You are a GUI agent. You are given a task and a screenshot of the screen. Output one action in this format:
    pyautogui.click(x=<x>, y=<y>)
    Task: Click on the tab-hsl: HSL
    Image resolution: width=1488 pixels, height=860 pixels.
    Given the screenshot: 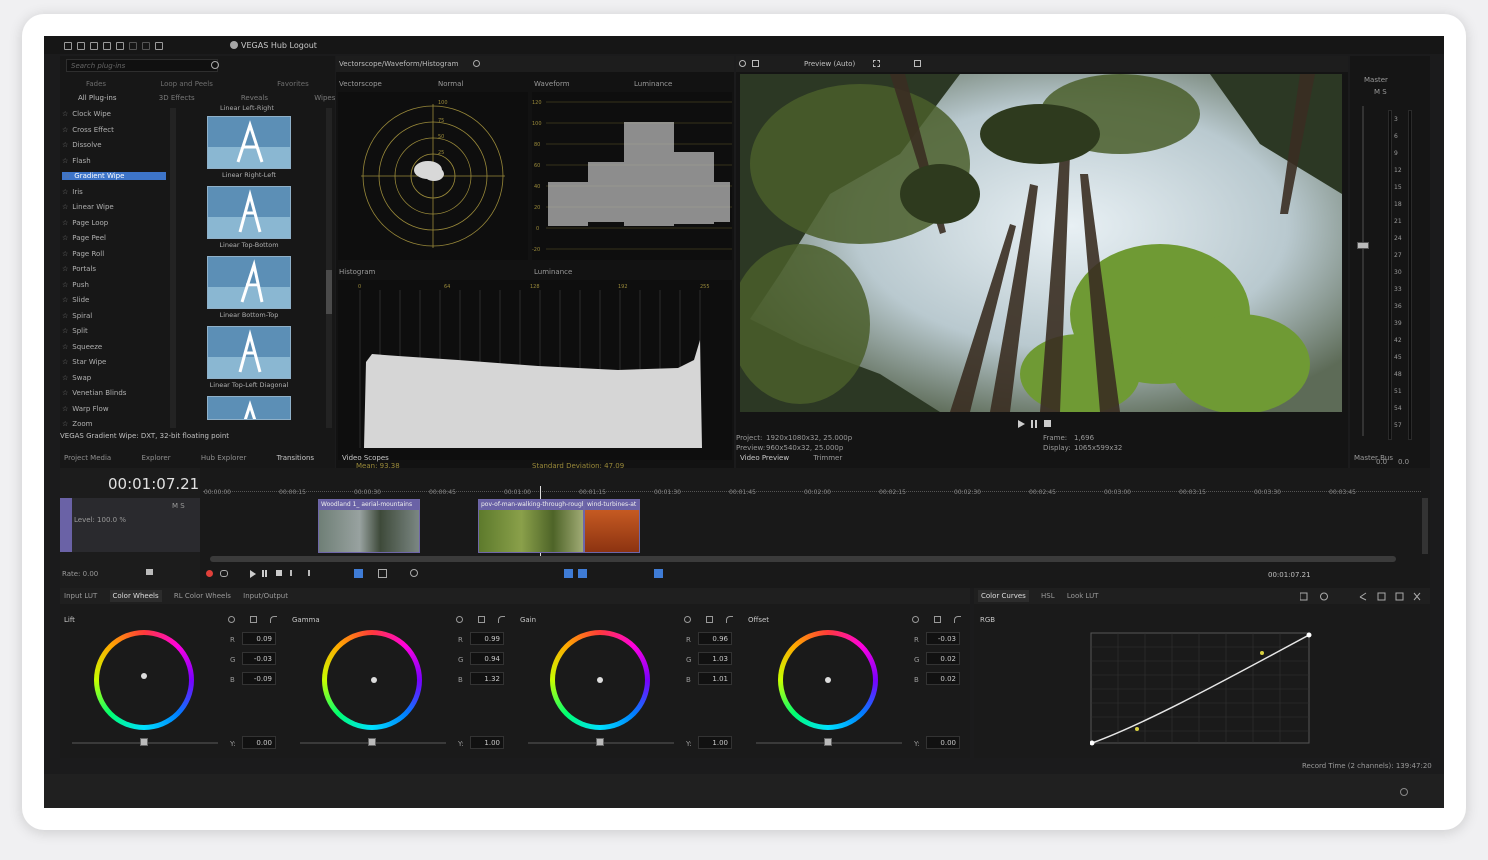 What is the action you would take?
    pyautogui.click(x=1048, y=596)
    